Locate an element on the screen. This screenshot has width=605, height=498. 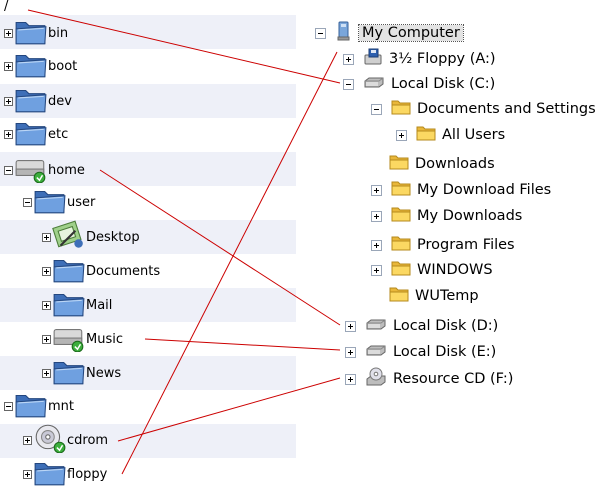
left-tree-item-etc: etc is located at coordinates (36, 134).